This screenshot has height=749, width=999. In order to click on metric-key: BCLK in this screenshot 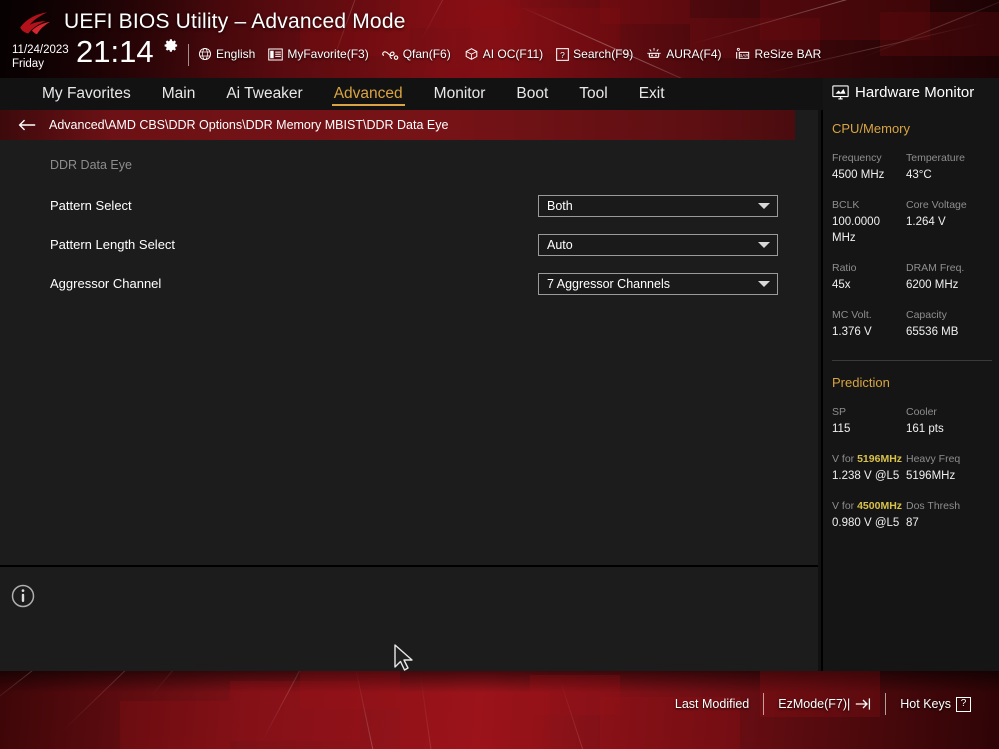, I will do `click(846, 205)`.